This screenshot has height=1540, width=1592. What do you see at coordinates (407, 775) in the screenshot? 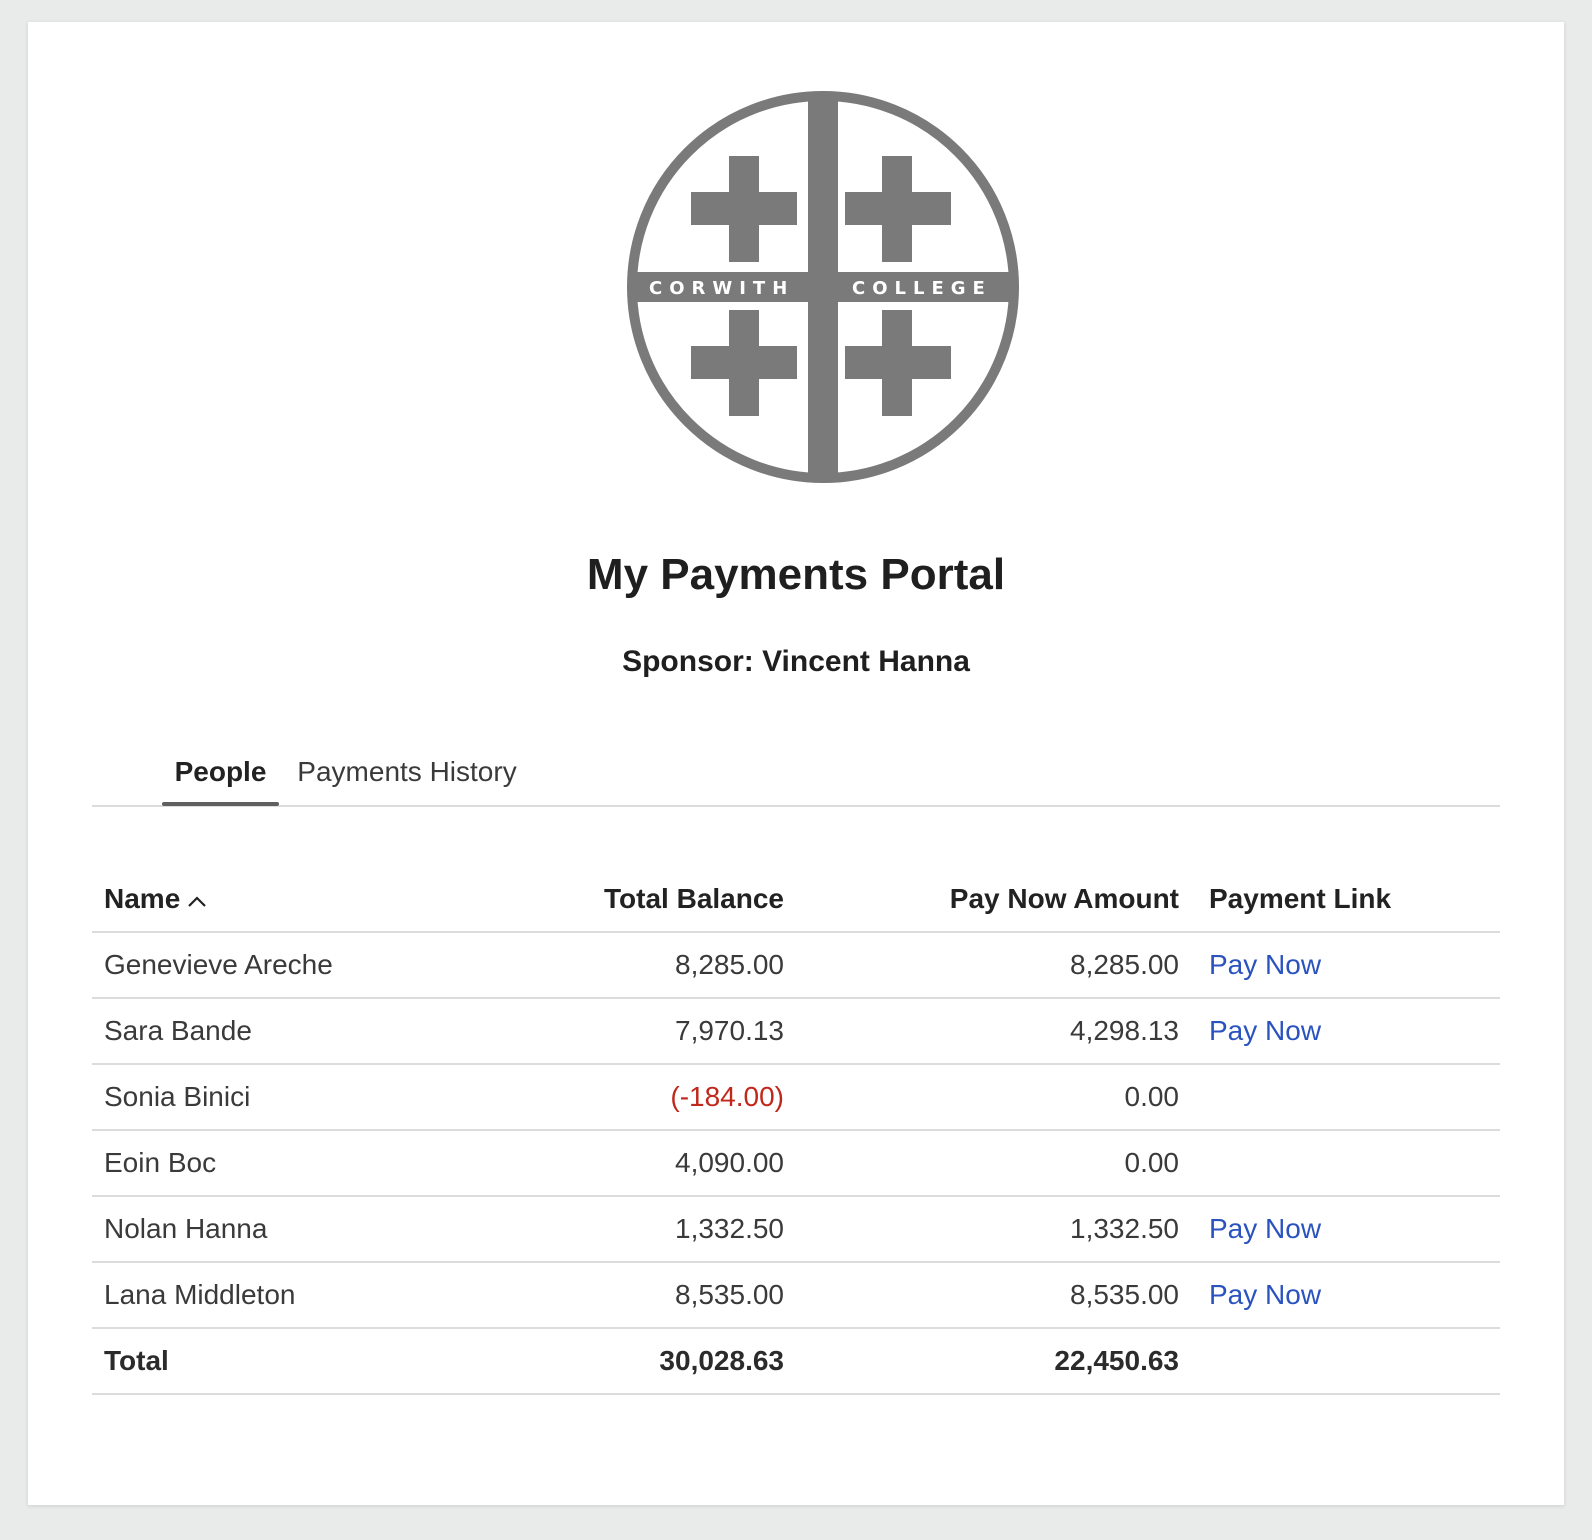
I see `tab-payments-history: Payments History` at bounding box center [407, 775].